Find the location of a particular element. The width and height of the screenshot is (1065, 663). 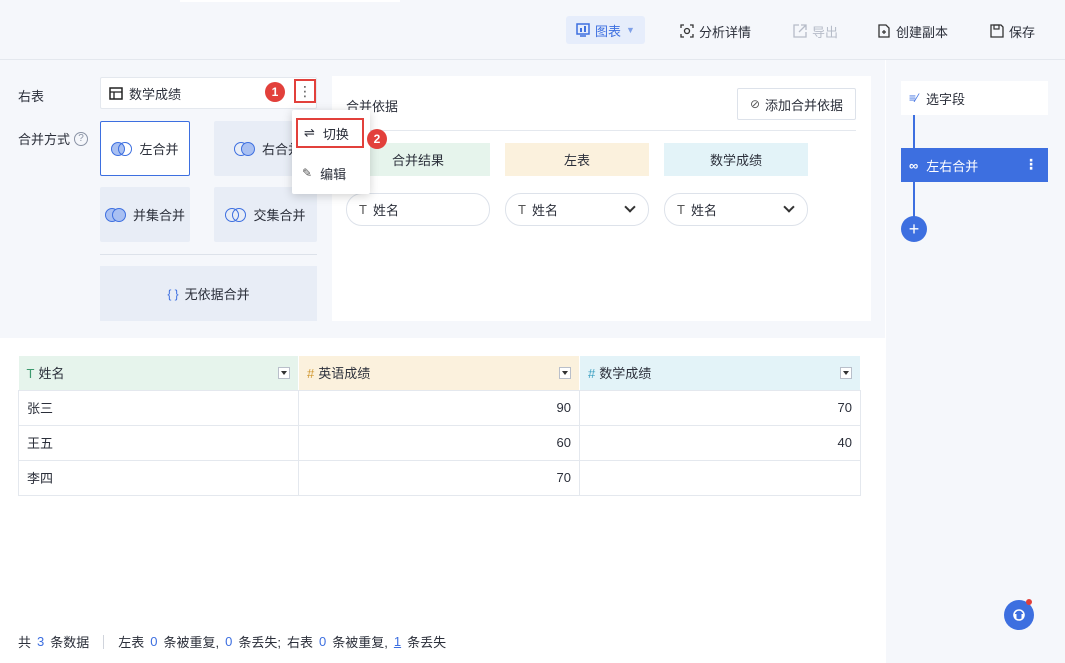

flow-step-merge-label: 左右合并 is located at coordinates (952, 166).